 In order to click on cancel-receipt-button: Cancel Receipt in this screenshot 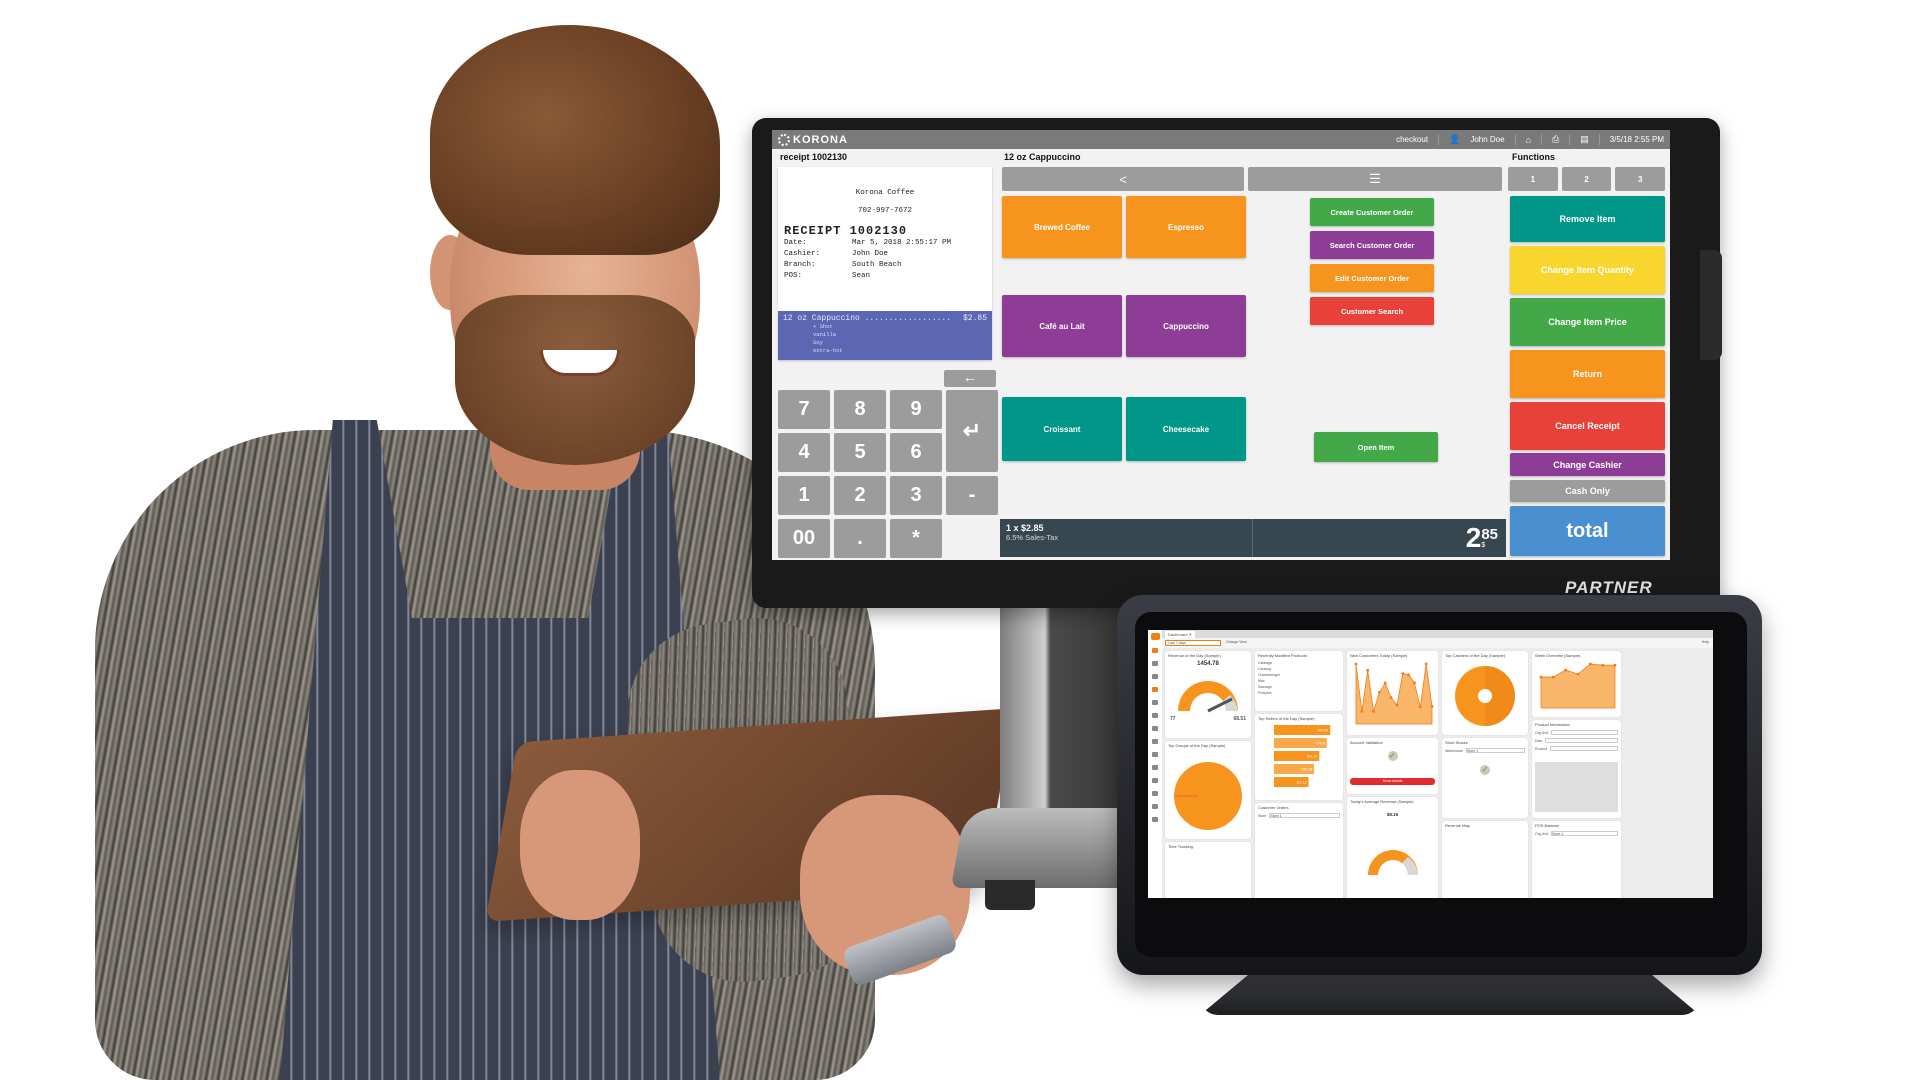, I will do `click(1587, 426)`.